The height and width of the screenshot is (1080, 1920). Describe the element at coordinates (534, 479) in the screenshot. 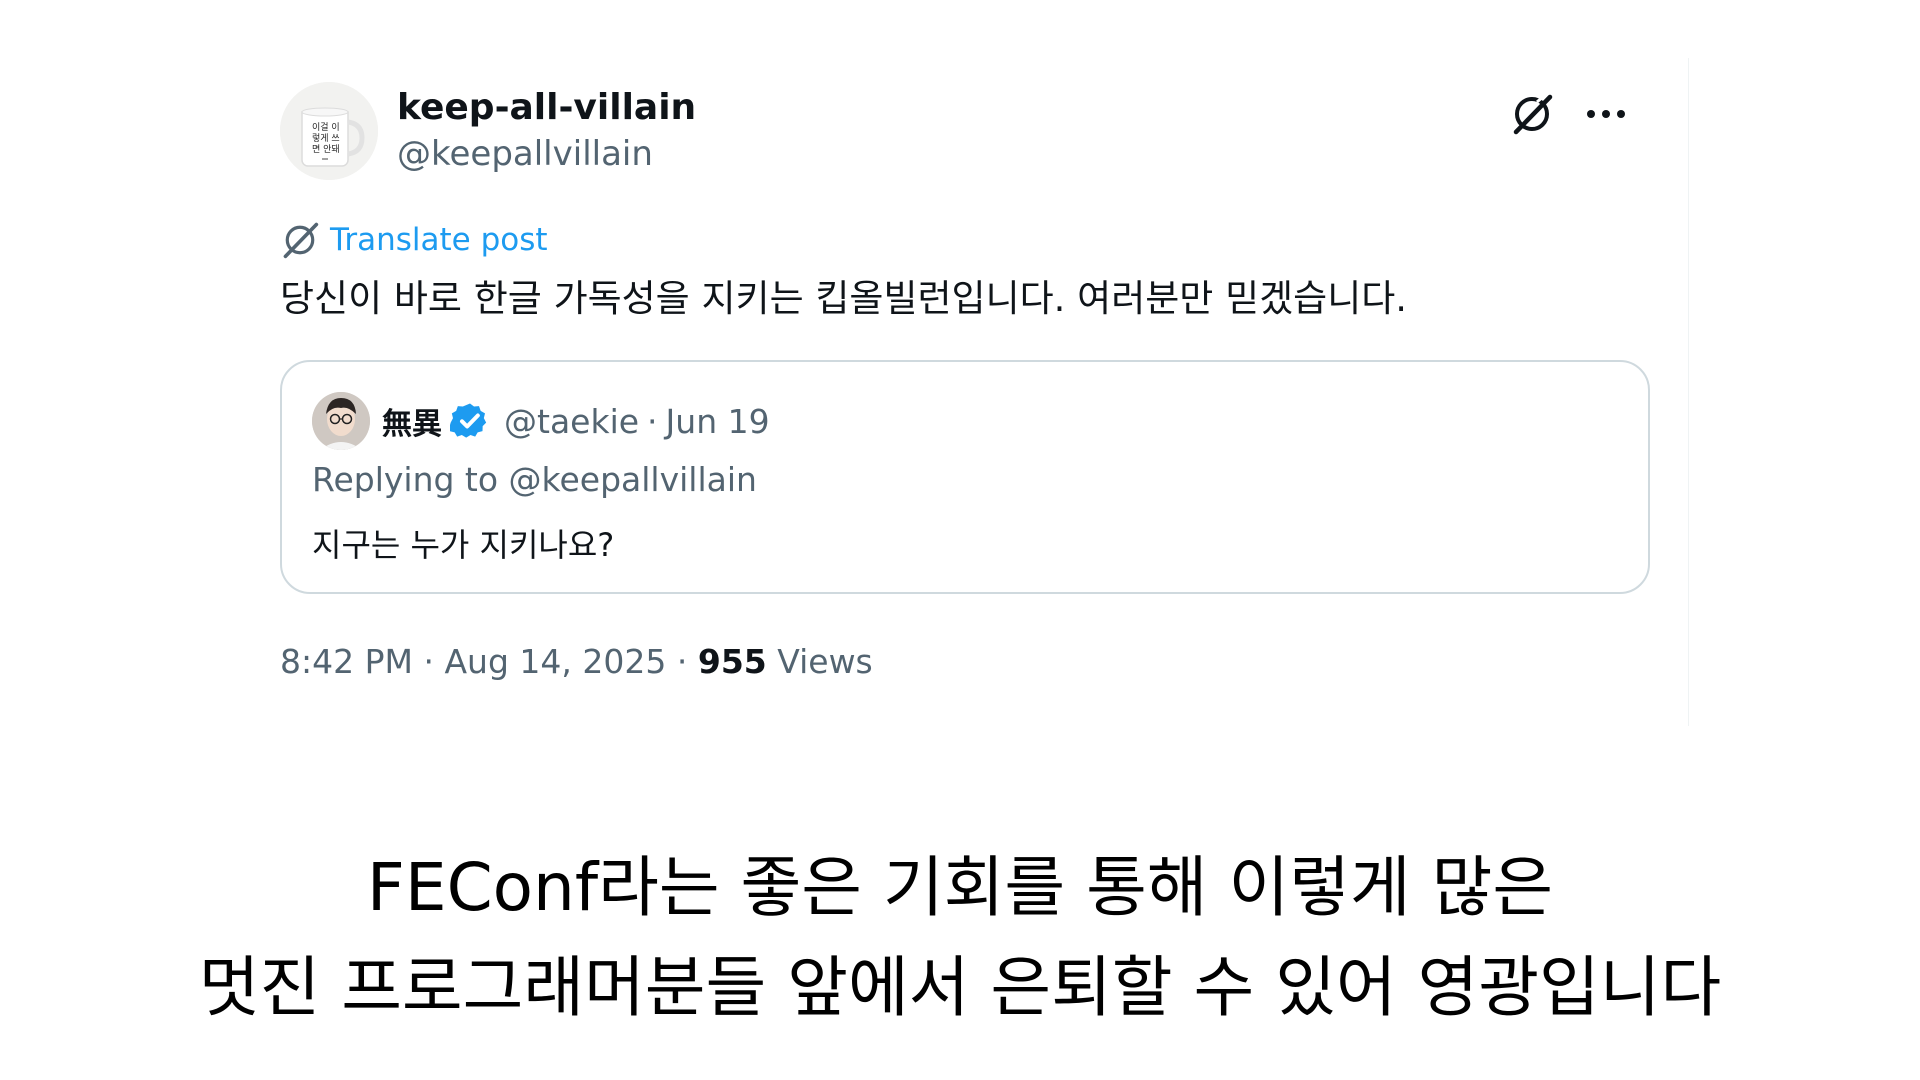

I see `replying-to: Replying to @keepallvillain` at that location.